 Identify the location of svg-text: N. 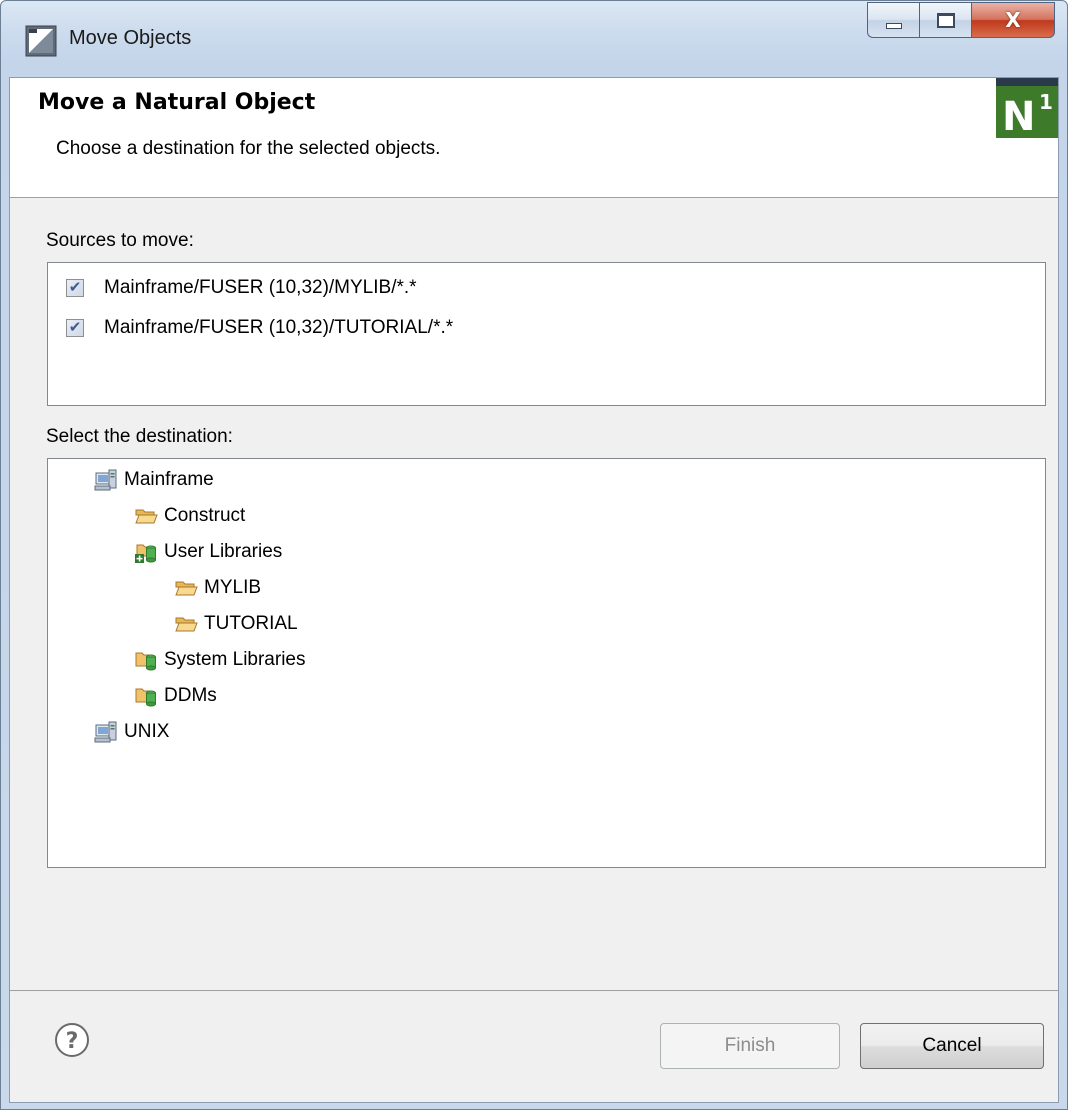
(1018, 116).